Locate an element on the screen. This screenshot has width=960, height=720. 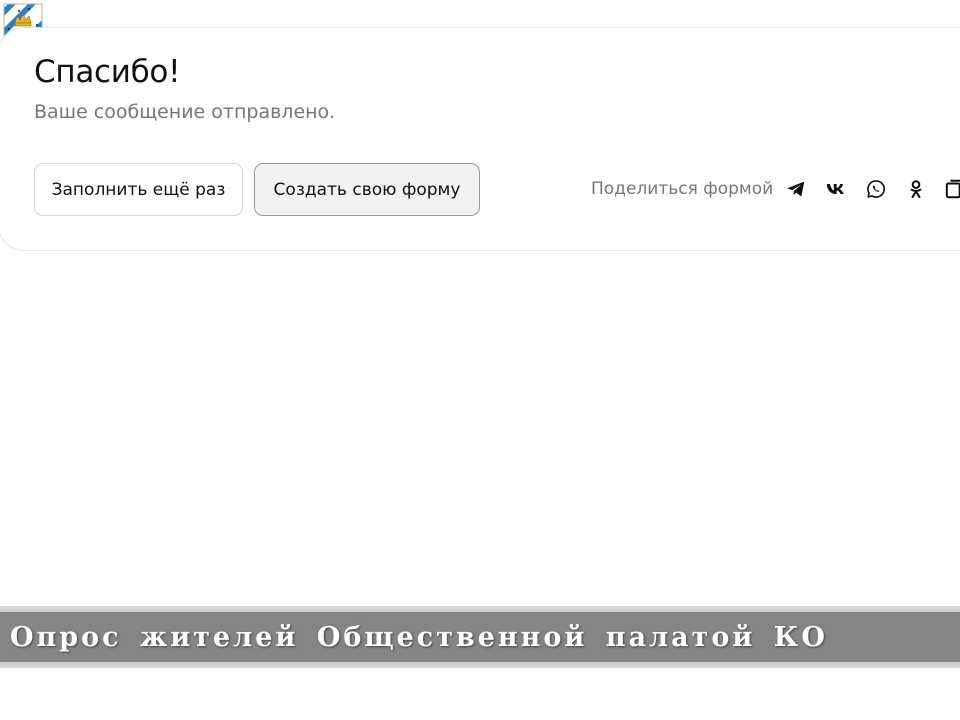
whatsapp-icon is located at coordinates (876, 189).